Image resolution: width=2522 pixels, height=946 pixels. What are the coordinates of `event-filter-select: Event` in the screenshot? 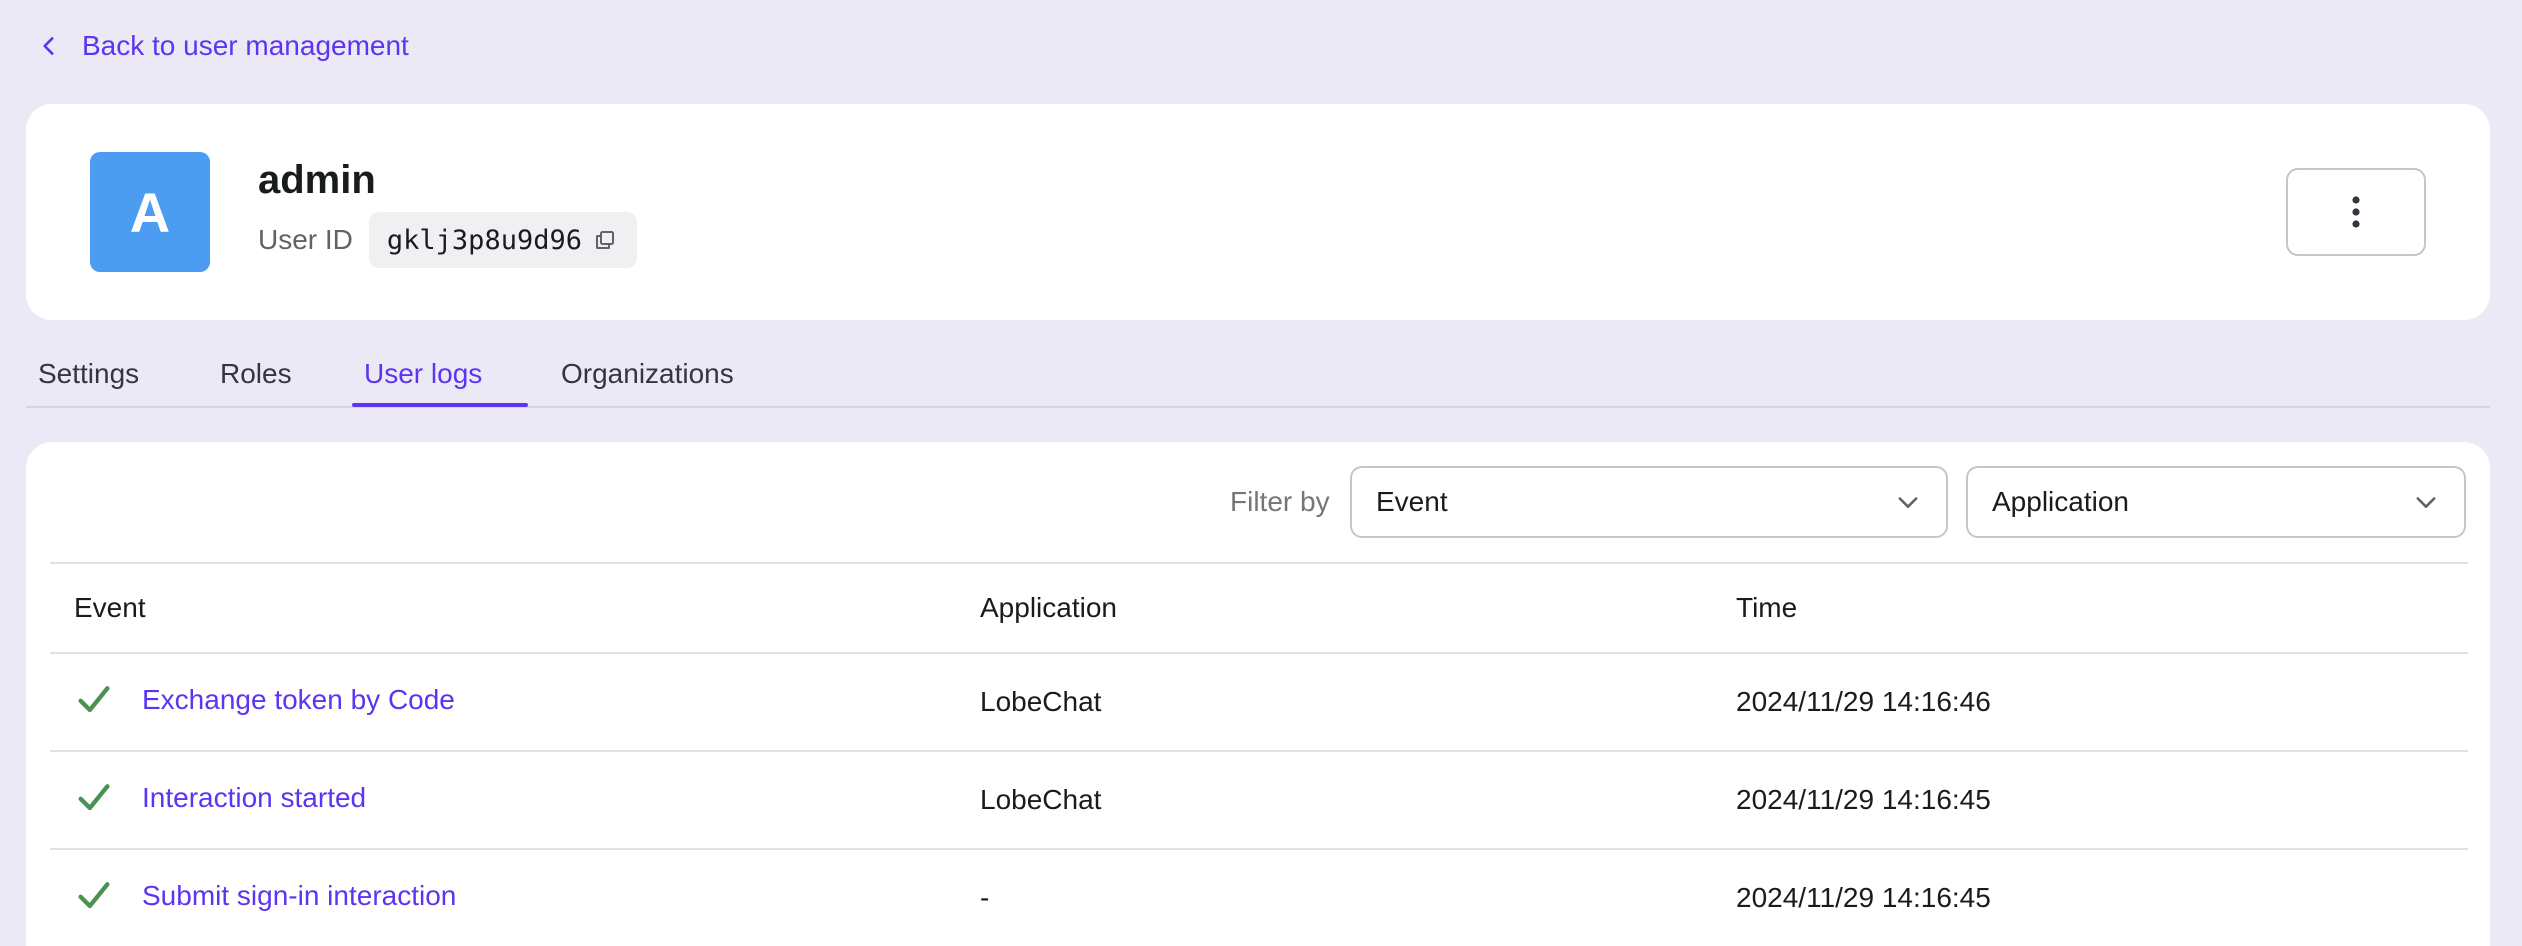 It's located at (1649, 502).